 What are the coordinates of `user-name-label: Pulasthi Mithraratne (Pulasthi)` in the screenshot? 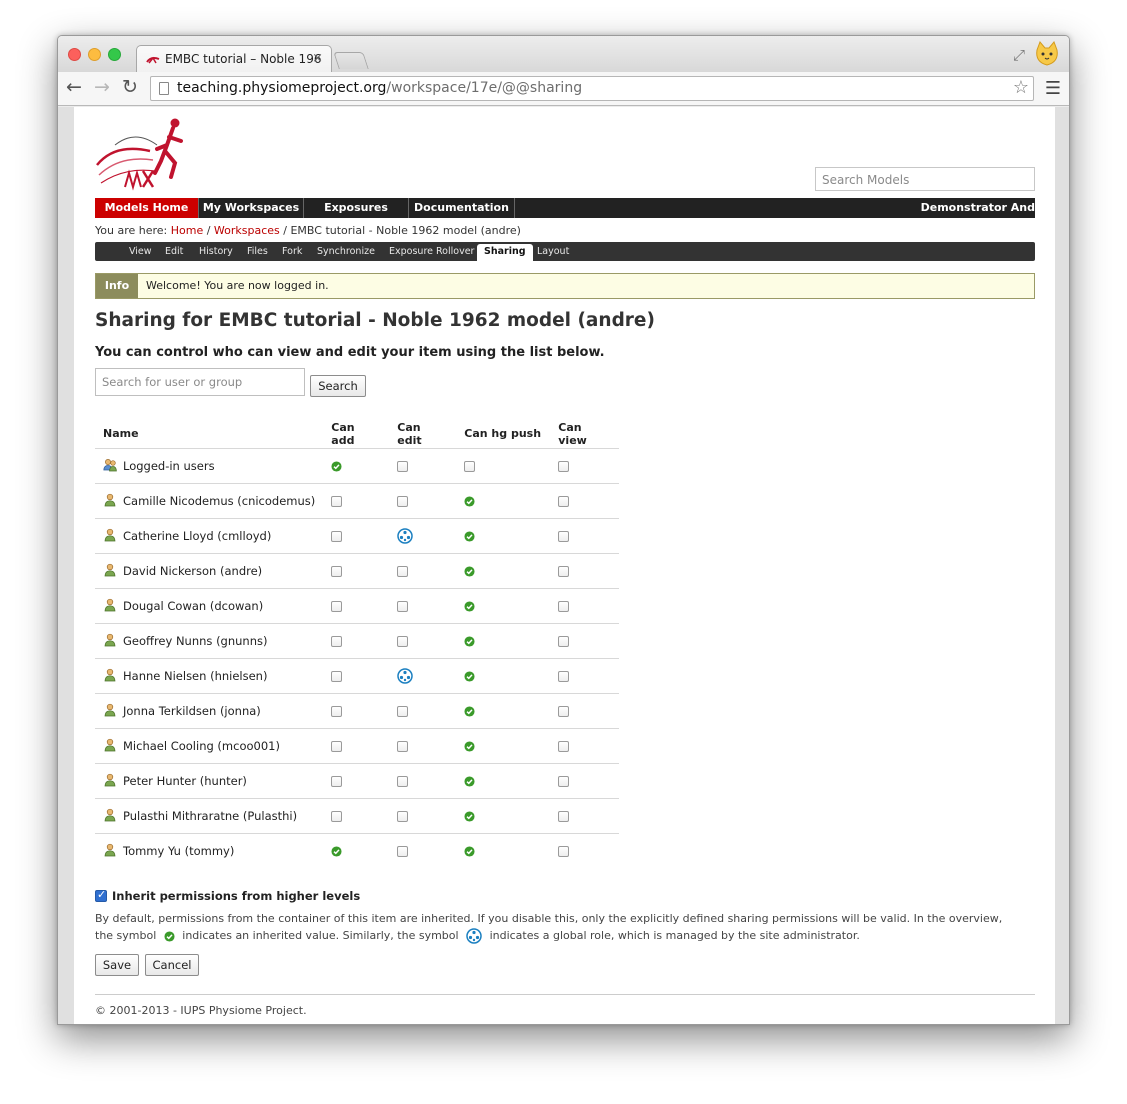 It's located at (210, 816).